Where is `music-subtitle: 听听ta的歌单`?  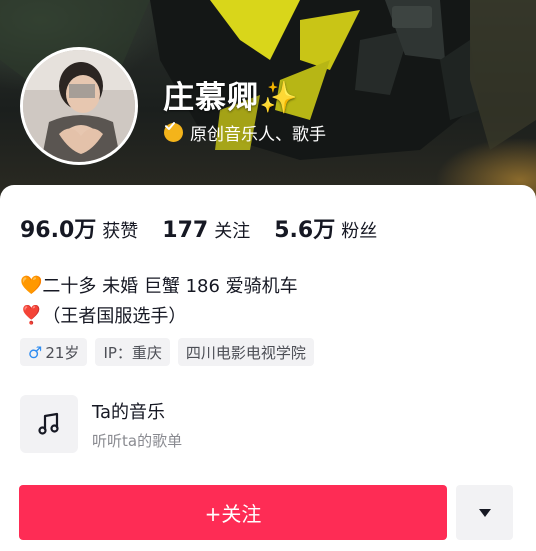
music-subtitle: 听听ta的歌单 is located at coordinates (137, 440).